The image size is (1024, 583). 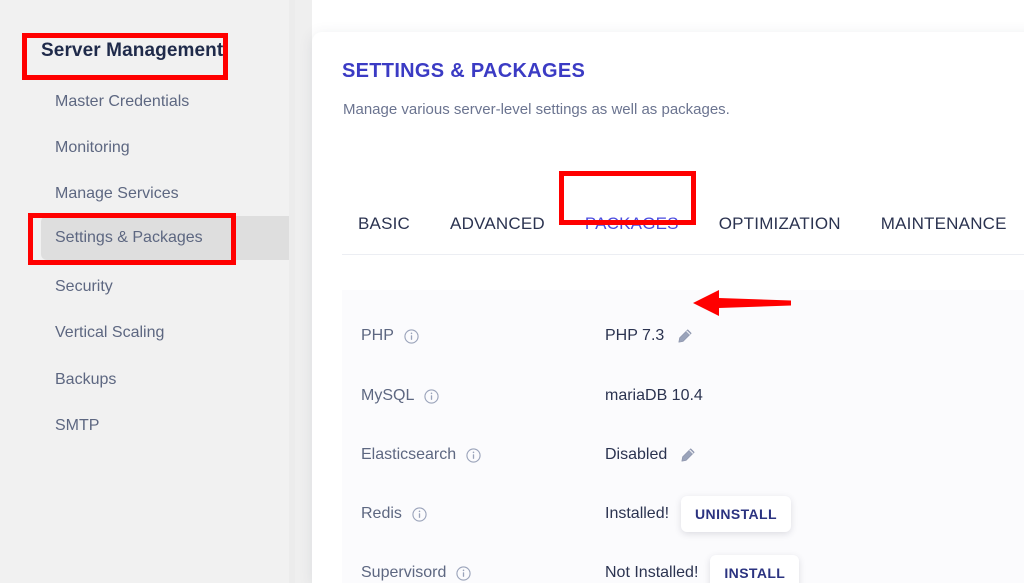 I want to click on package-value-cell: Disabled, so click(x=650, y=455).